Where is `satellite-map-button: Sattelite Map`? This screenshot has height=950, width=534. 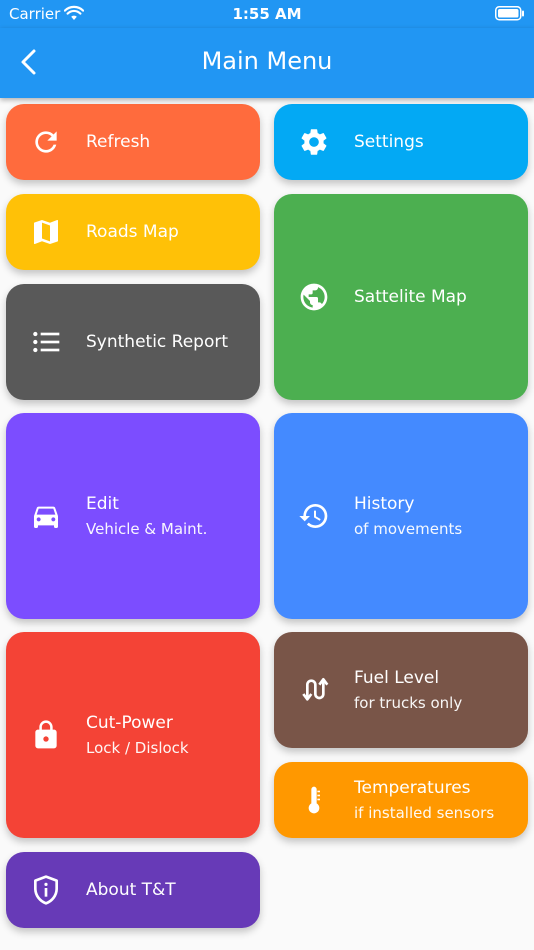 satellite-map-button: Sattelite Map is located at coordinates (401, 297).